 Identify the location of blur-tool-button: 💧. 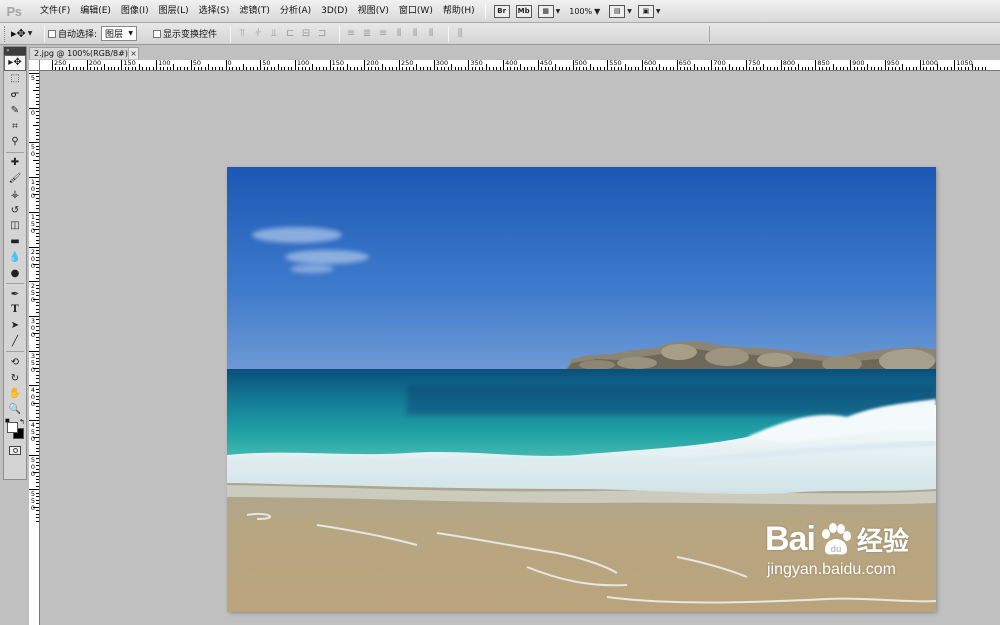
(15, 258).